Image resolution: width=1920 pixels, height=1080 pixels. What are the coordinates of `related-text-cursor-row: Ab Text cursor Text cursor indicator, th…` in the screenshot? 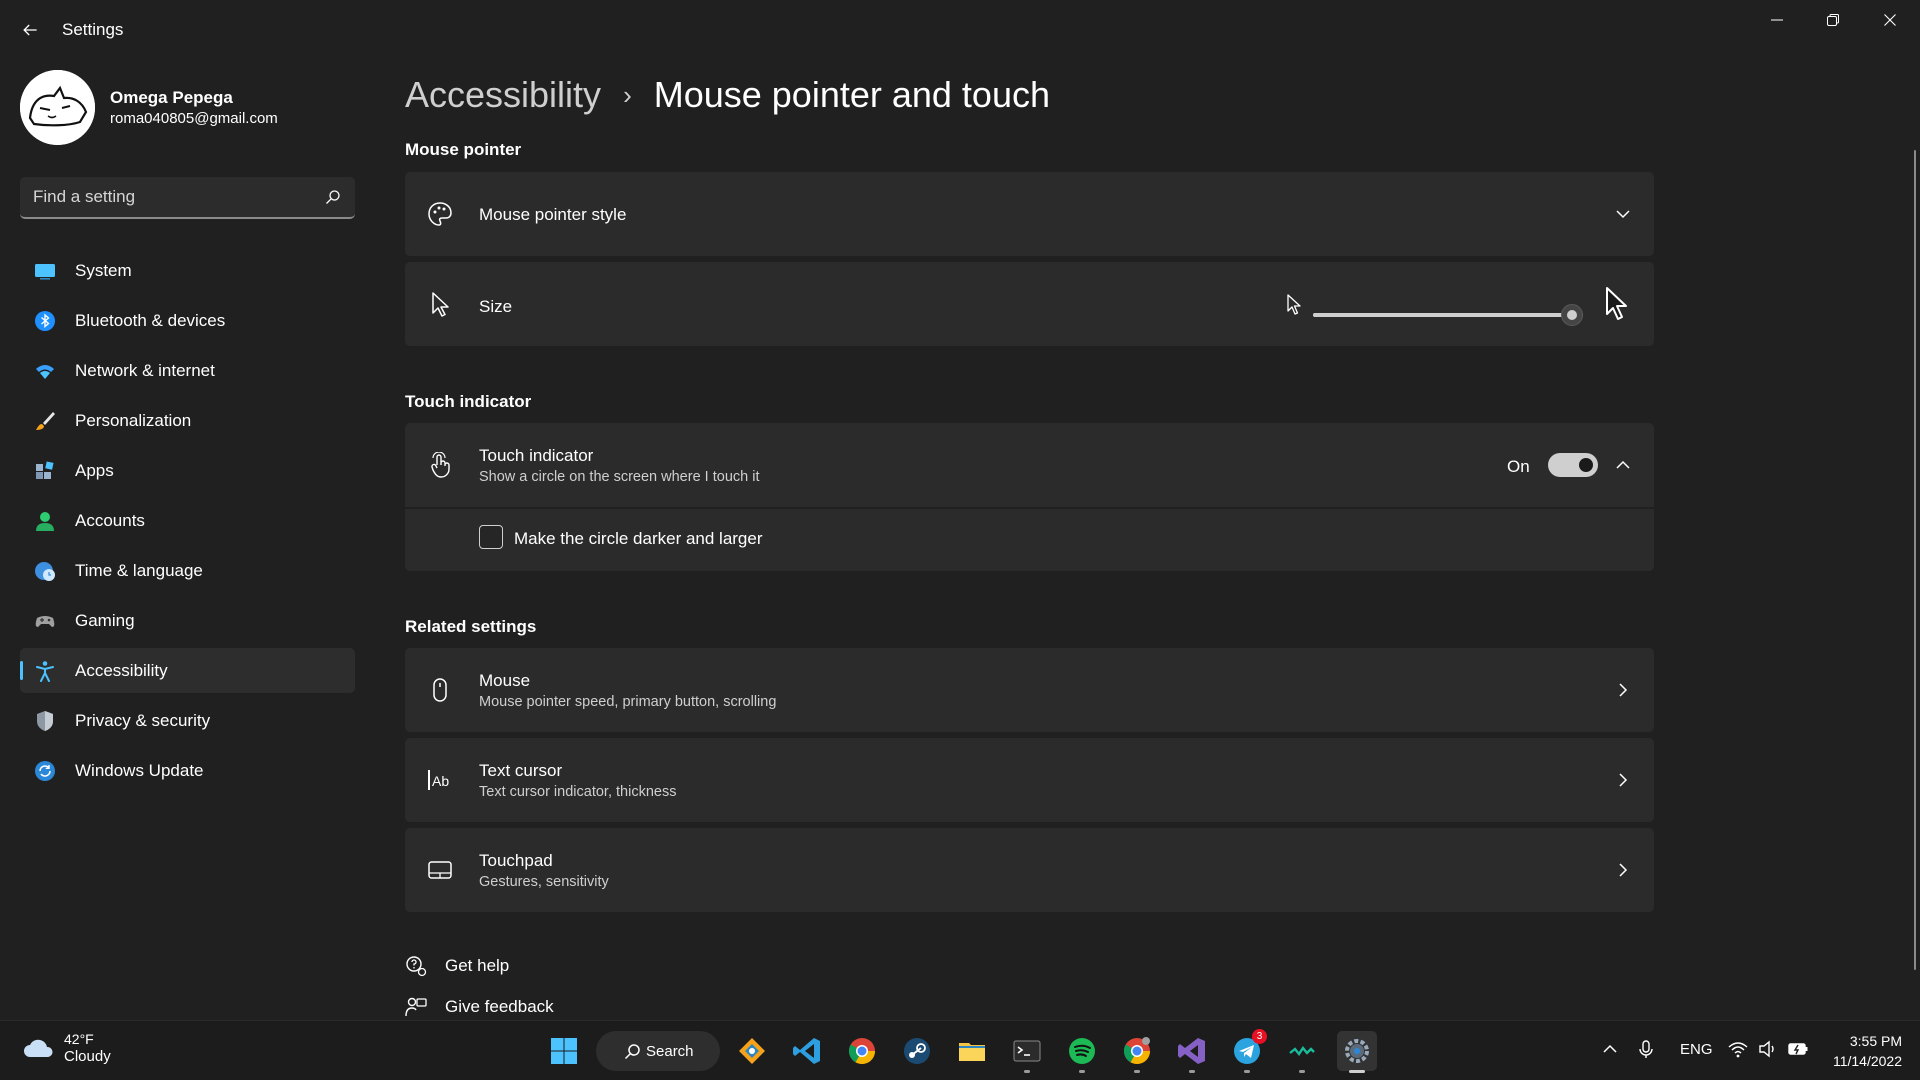 It's located at (1029, 780).